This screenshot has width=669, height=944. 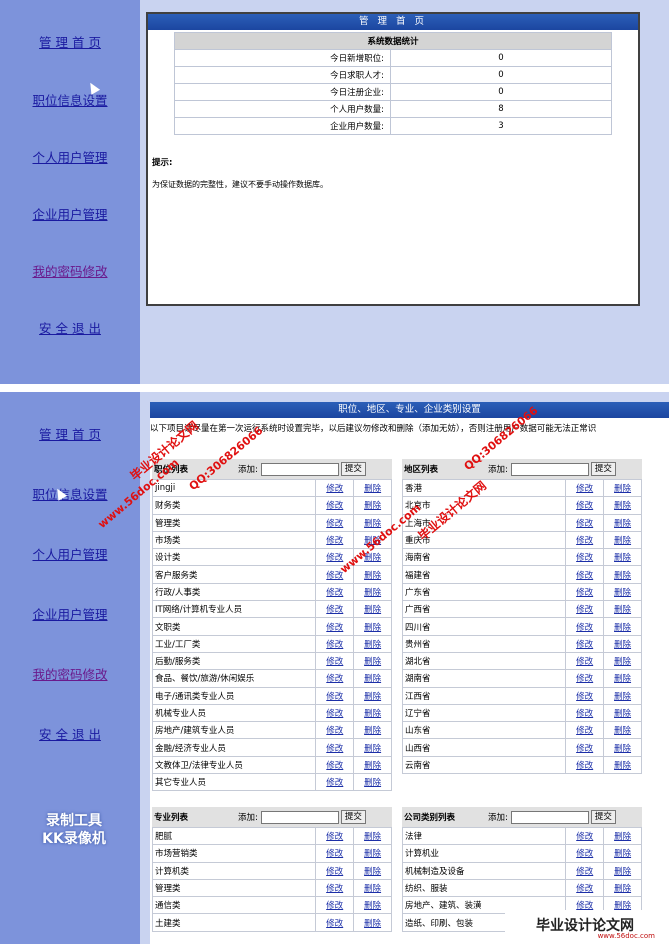 I want to click on company-add-input, so click(x=549, y=817).